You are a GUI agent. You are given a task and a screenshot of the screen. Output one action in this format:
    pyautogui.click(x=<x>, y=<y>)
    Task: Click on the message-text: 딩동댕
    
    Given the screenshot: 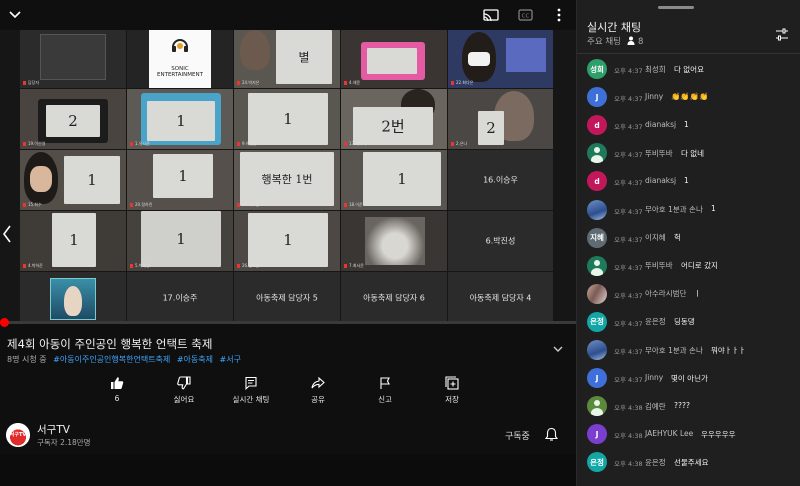 What is the action you would take?
    pyautogui.click(x=684, y=322)
    